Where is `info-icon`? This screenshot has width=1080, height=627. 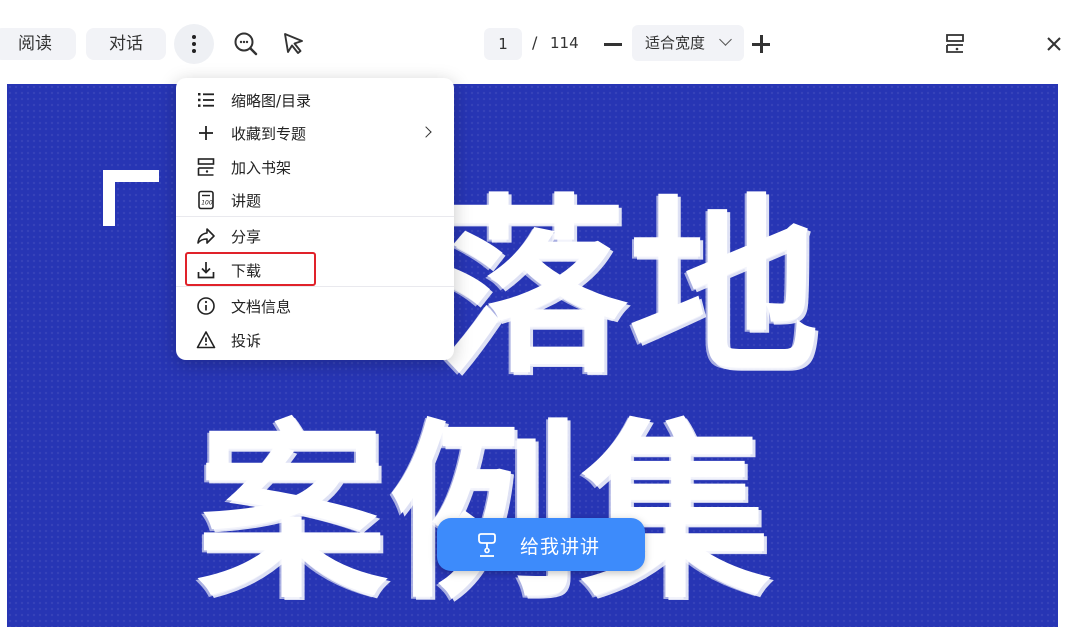
info-icon is located at coordinates (206, 306).